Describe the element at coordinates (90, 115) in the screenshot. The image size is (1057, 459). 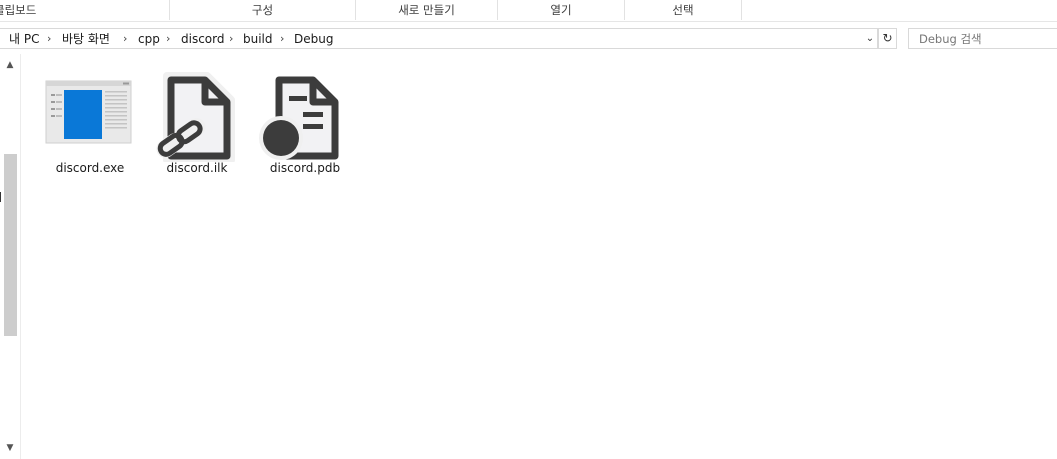
I see `application-window-icon` at that location.